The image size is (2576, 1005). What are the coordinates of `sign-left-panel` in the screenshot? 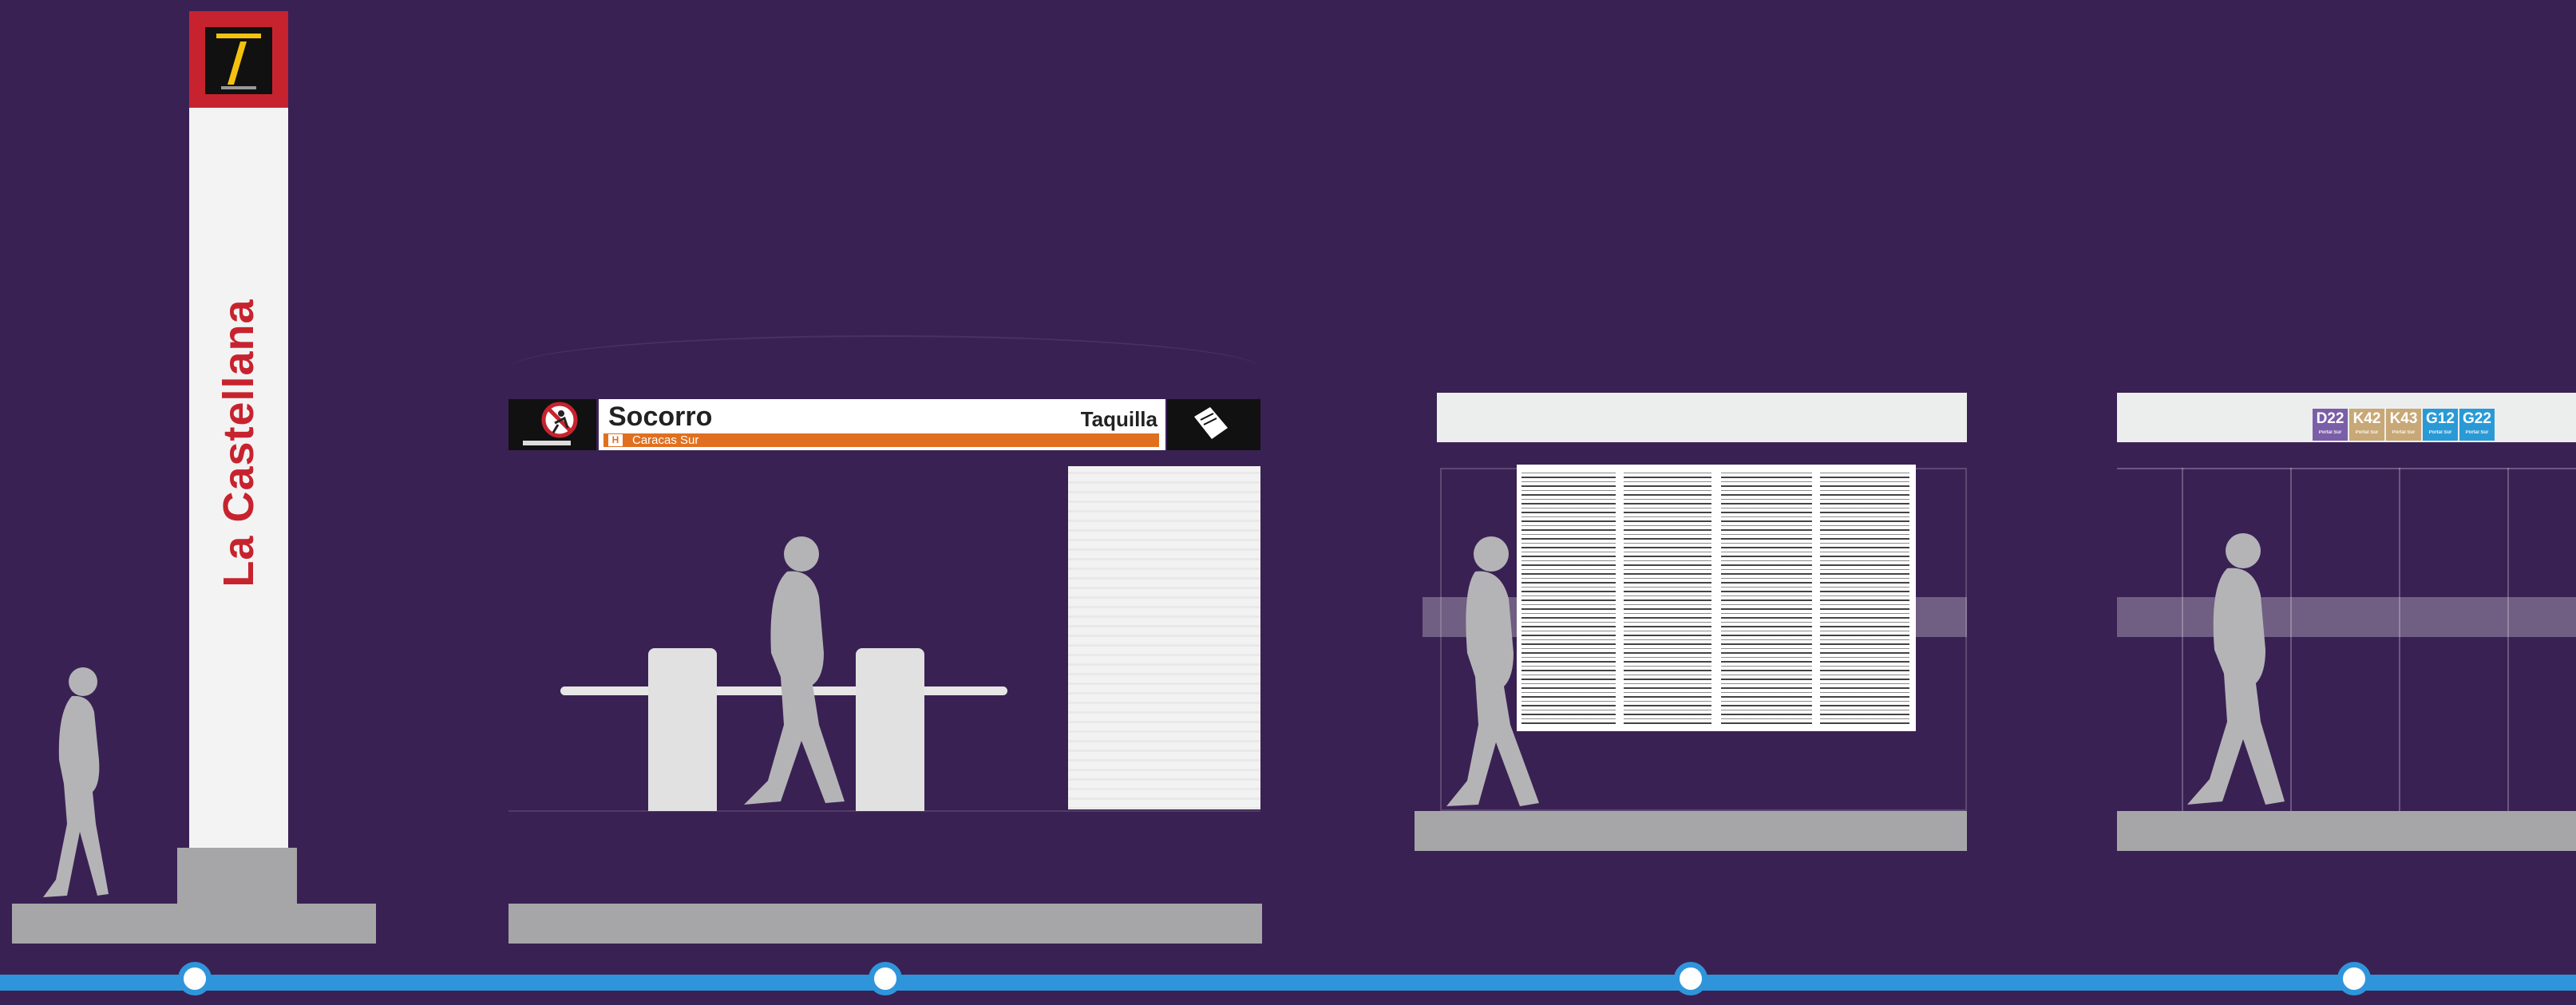 It's located at (552, 424).